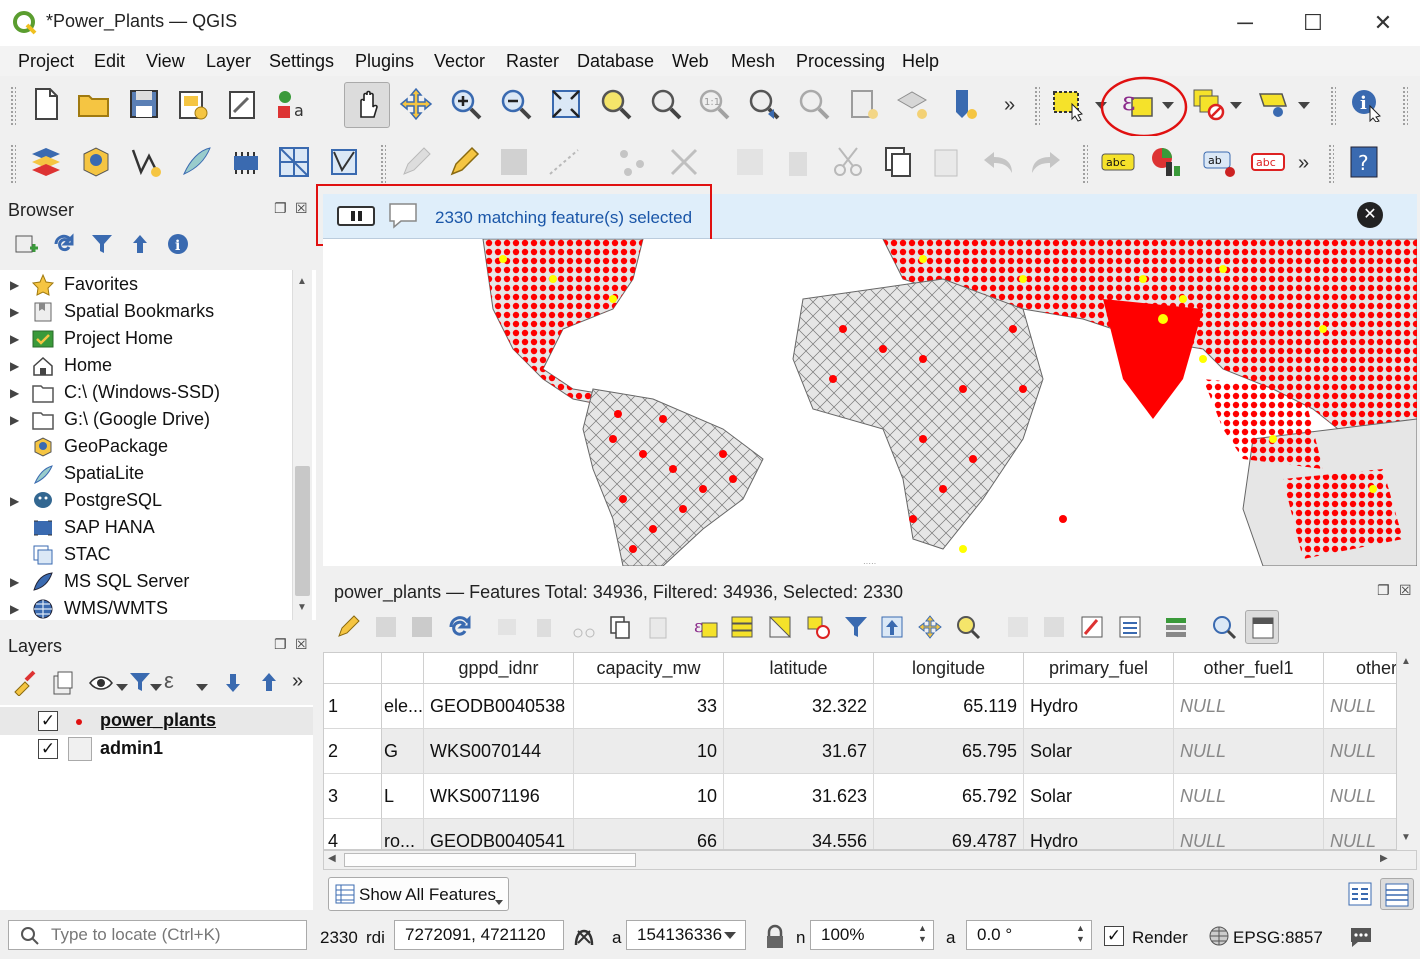 The height and width of the screenshot is (959, 1420). I want to click on row-header: 1, so click(353, 706).